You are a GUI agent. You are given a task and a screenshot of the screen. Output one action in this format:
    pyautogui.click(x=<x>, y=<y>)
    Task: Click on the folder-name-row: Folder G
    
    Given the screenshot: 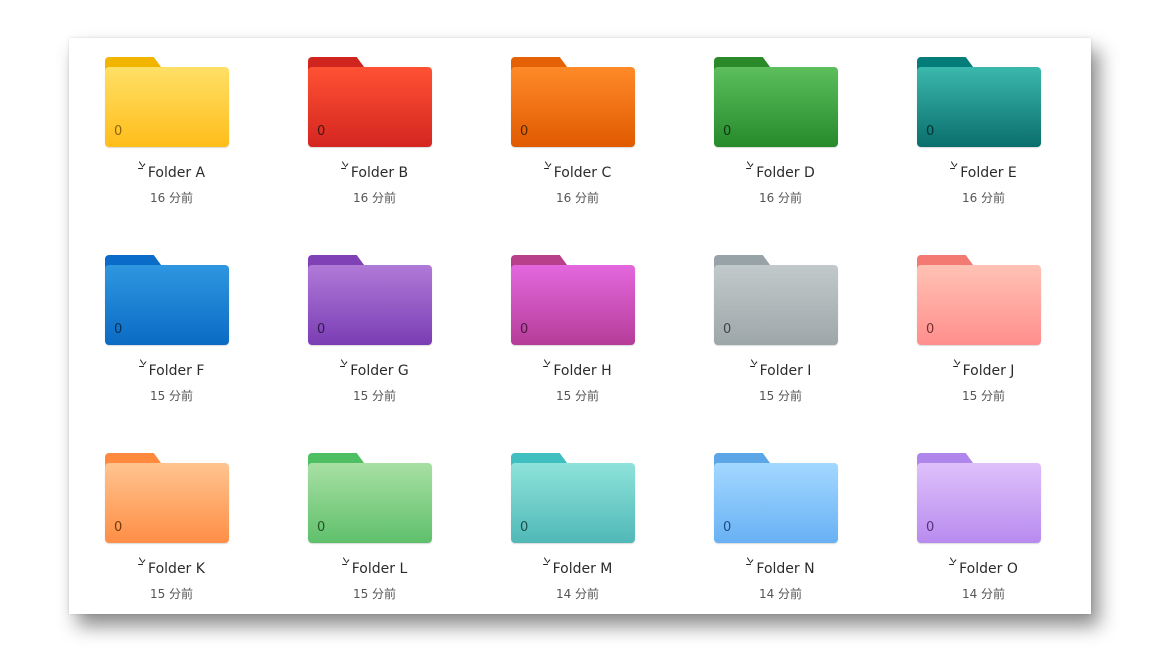 What is the action you would take?
    pyautogui.click(x=374, y=369)
    